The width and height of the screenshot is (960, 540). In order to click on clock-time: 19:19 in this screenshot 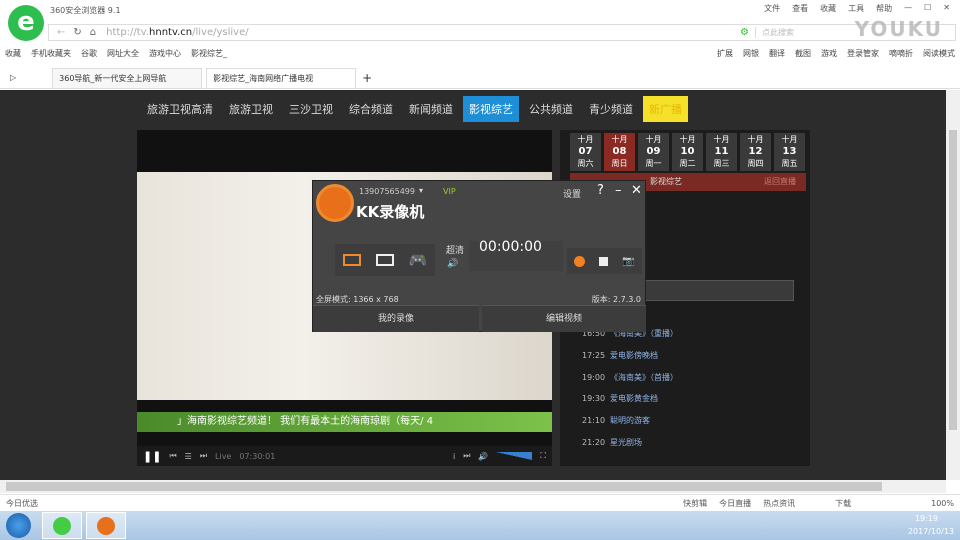, I will do `click(926, 518)`.